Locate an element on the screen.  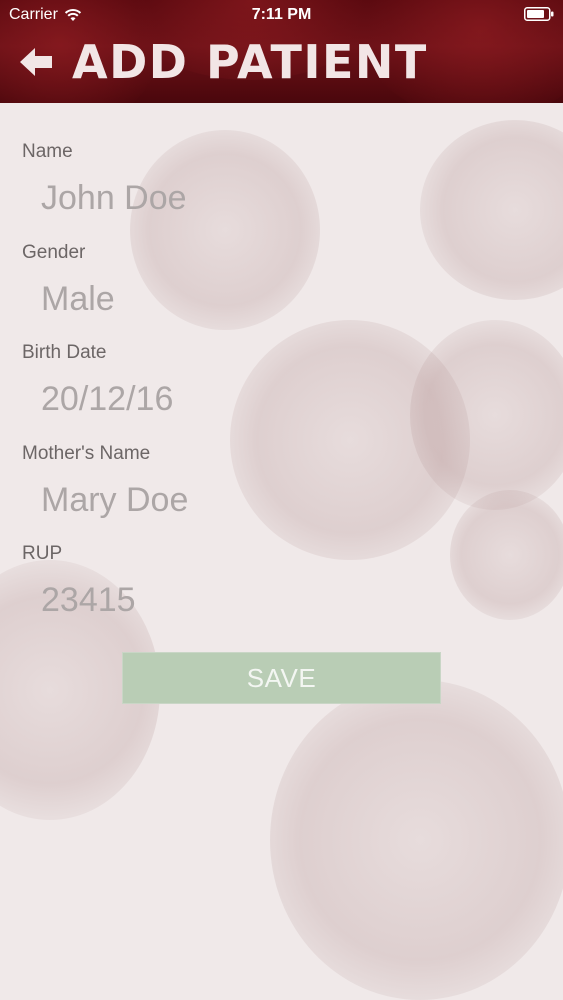
clock: 7:11 PM is located at coordinates (281, 14).